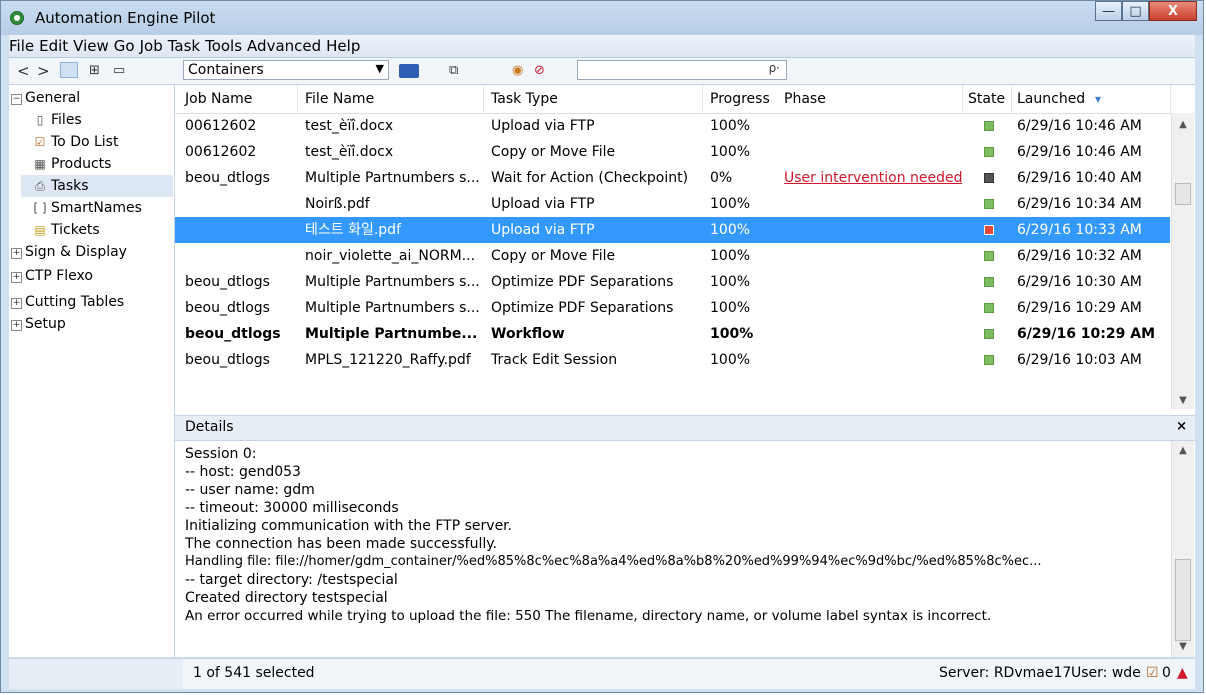 The width and height of the screenshot is (1206, 695). Describe the element at coordinates (740, 99) in the screenshot. I see `column-header-progress: Progress` at that location.